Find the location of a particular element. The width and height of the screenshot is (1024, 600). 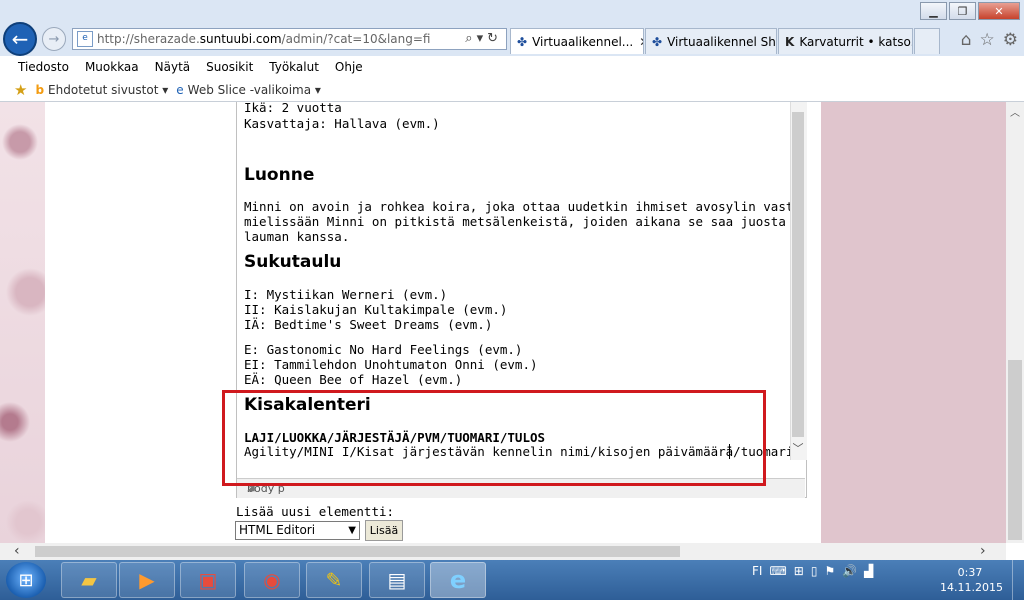

add-element-button: Lisää is located at coordinates (384, 530).